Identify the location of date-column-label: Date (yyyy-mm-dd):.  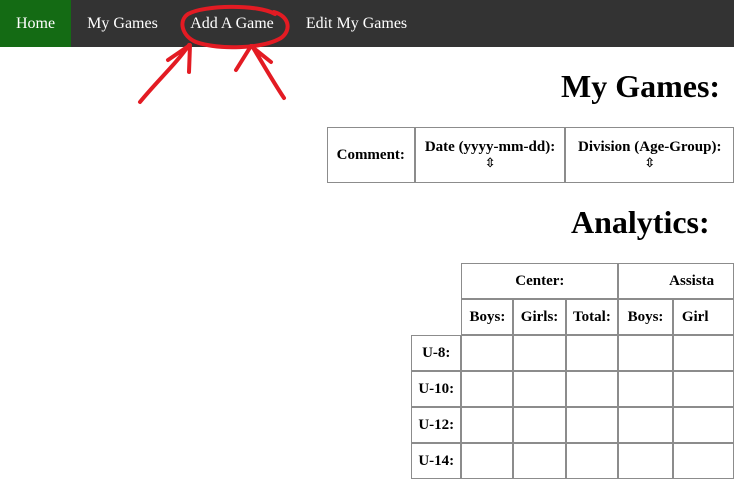
(490, 146).